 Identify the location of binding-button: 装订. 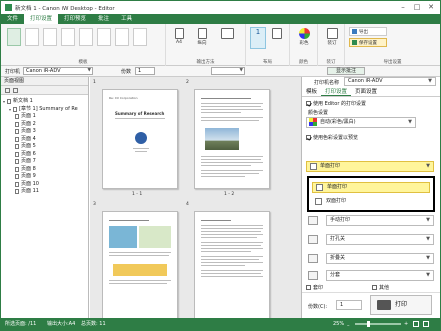
(332, 37).